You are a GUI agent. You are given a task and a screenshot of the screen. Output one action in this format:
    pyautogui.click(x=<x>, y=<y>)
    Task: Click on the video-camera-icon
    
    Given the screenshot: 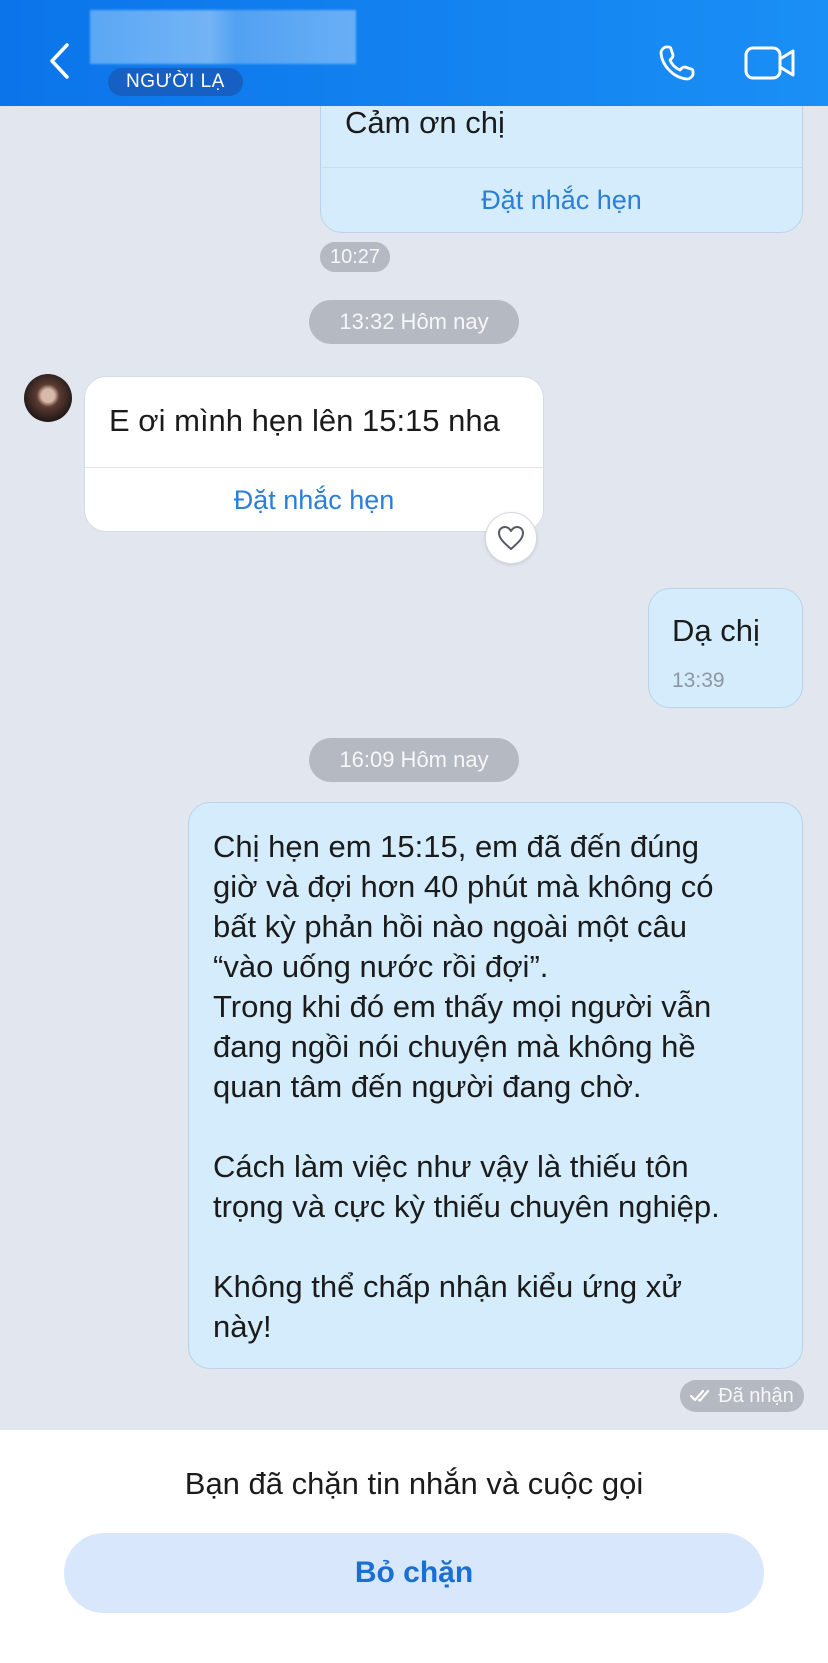 What is the action you would take?
    pyautogui.click(x=769, y=63)
    